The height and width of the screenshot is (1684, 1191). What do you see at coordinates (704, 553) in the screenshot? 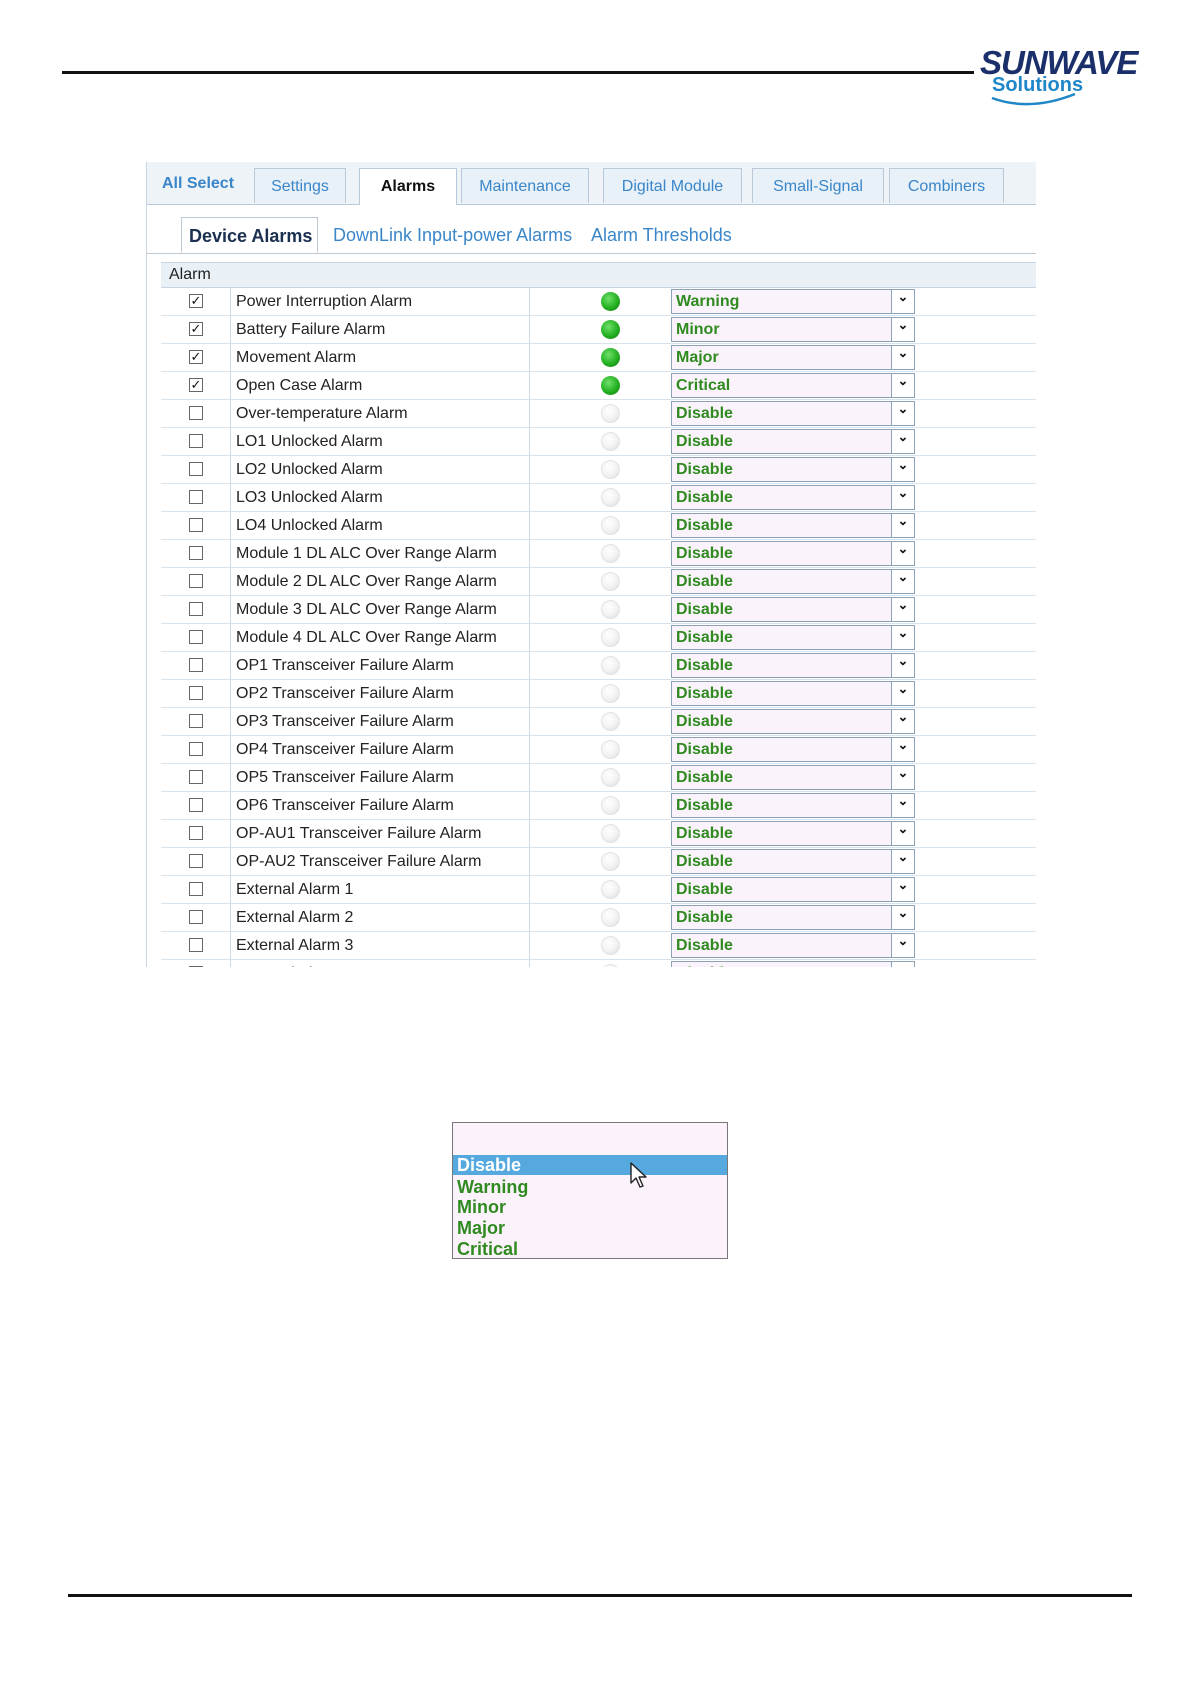
I see `alarm-level-value: Disable` at bounding box center [704, 553].